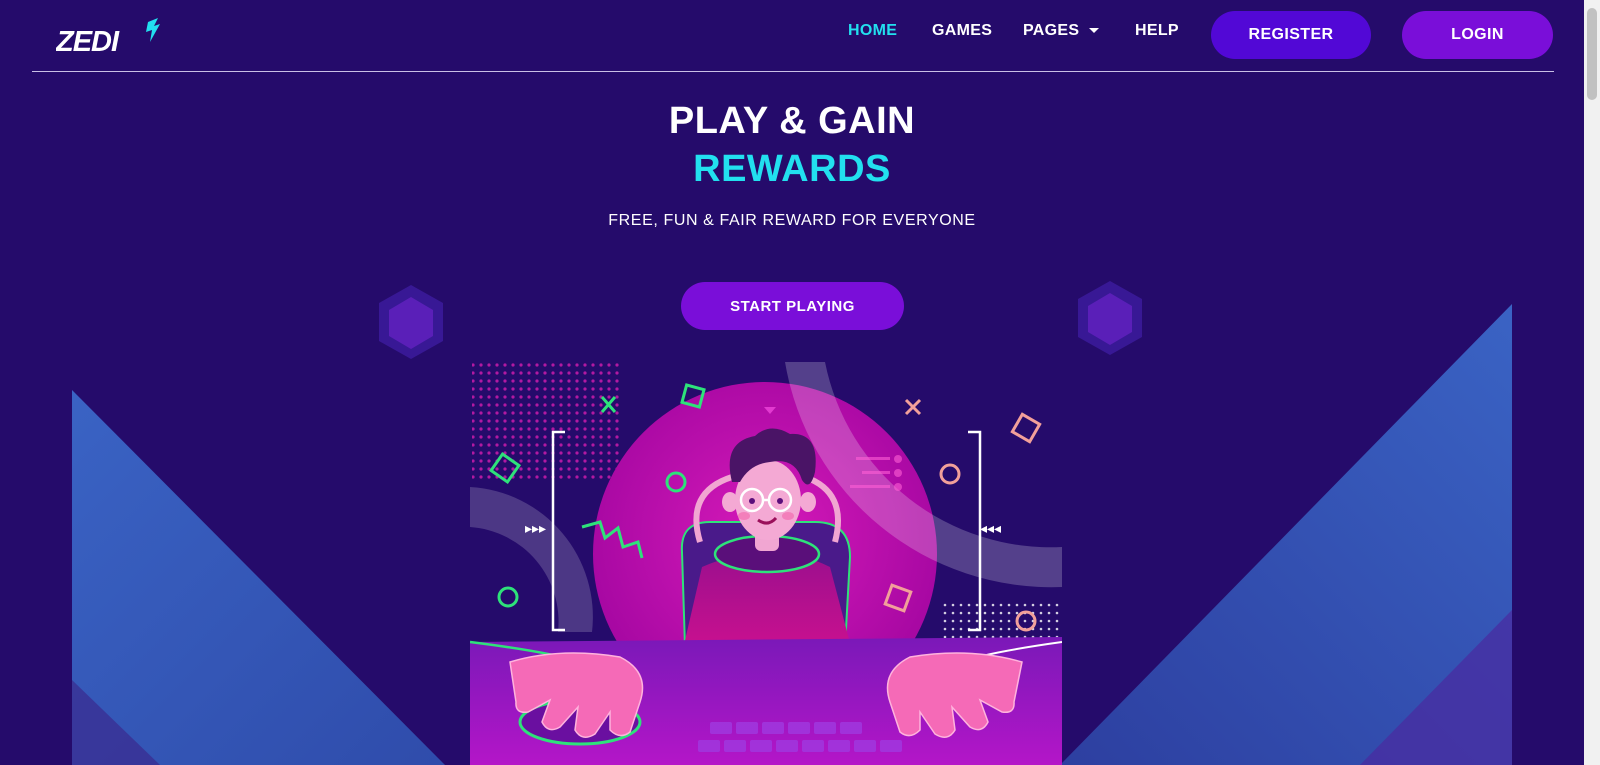  Describe the element at coordinates (792, 169) in the screenshot. I see `hero-title-highlight: REWARDS` at that location.